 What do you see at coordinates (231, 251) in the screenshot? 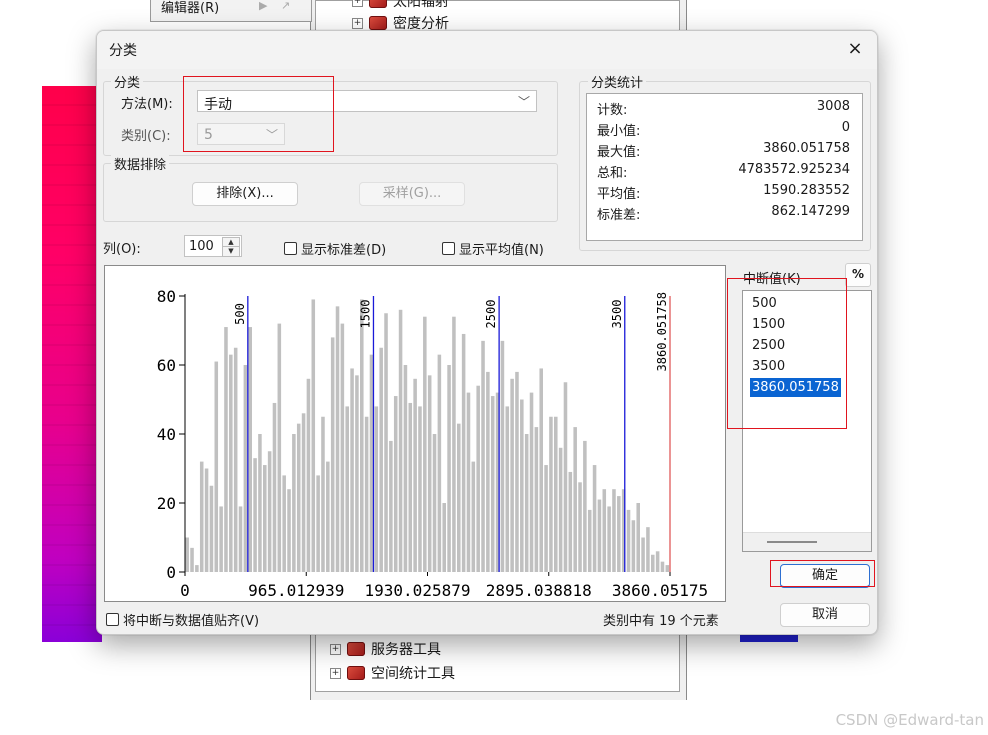
I see `spin-down-icon: ▼` at bounding box center [231, 251].